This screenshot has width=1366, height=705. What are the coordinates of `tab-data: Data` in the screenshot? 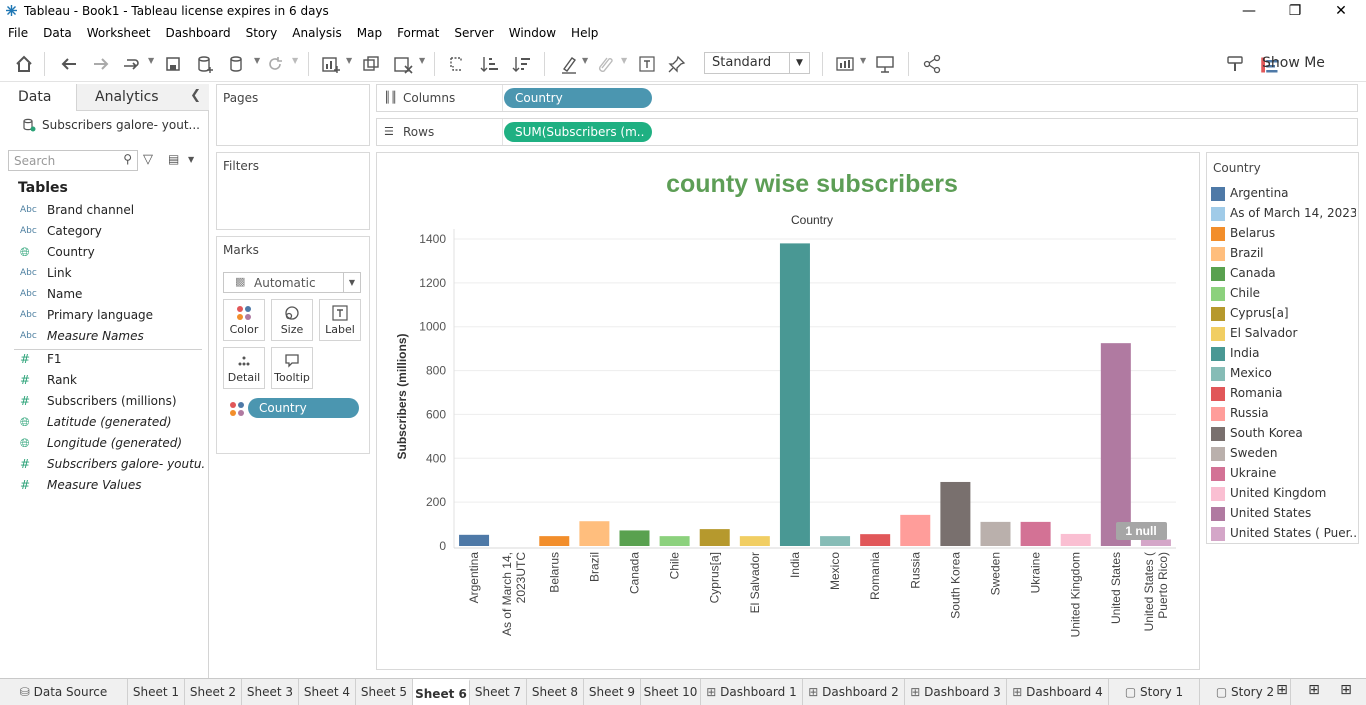 It's located at (38, 97).